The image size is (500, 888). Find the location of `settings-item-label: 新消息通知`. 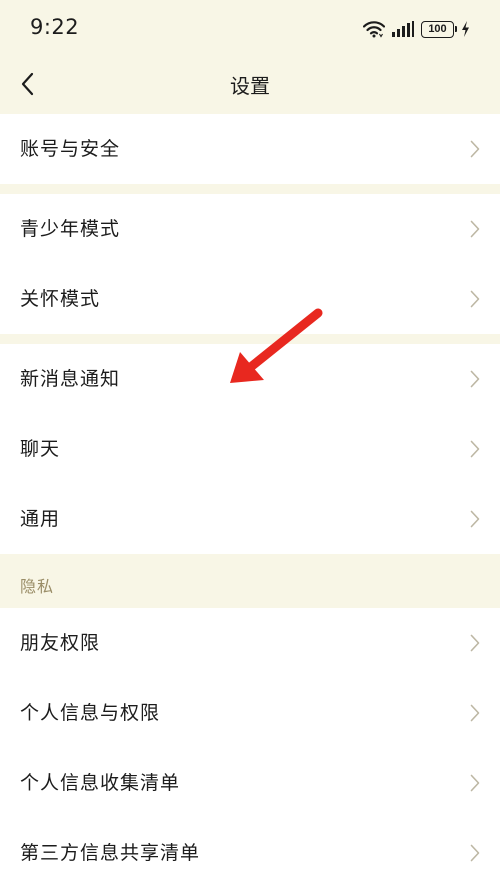

settings-item-label: 新消息通知 is located at coordinates (70, 379).